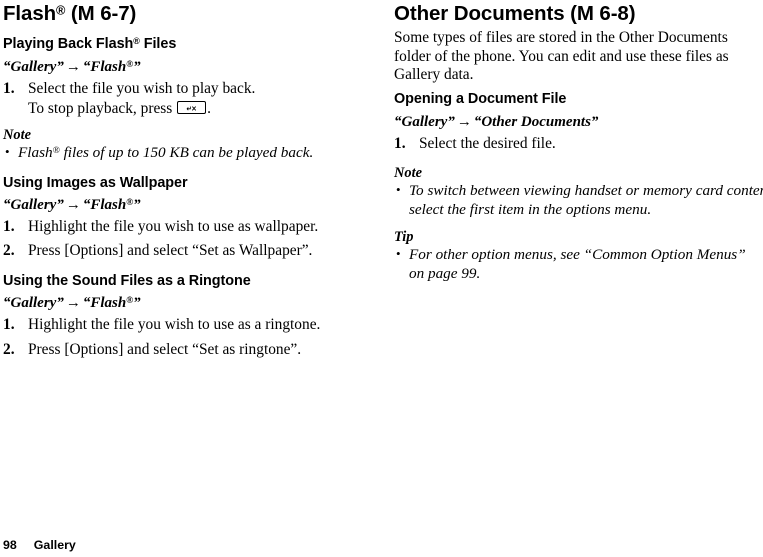 The width and height of the screenshot is (763, 557). Describe the element at coordinates (515, 13) in the screenshot. I see `page-title-other-documents: Other Documents (M 6-8)` at that location.